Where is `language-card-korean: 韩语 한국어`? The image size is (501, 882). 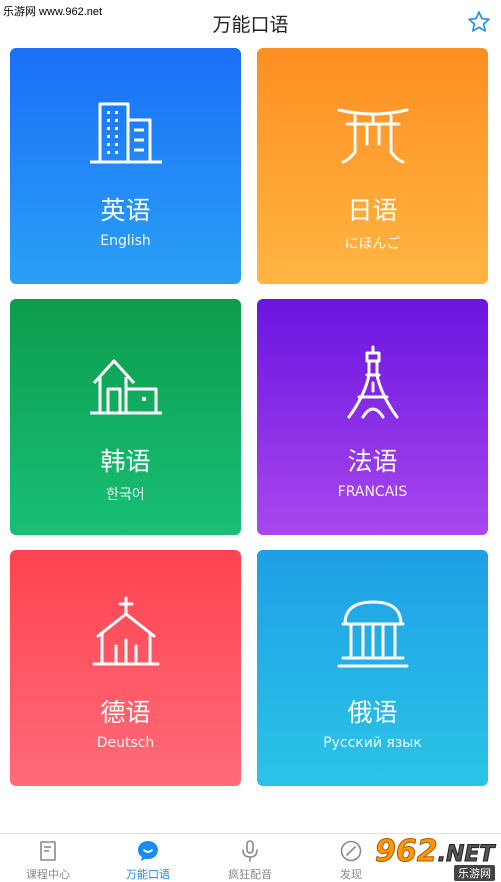
language-card-korean: 韩语 한국어 is located at coordinates (125, 417).